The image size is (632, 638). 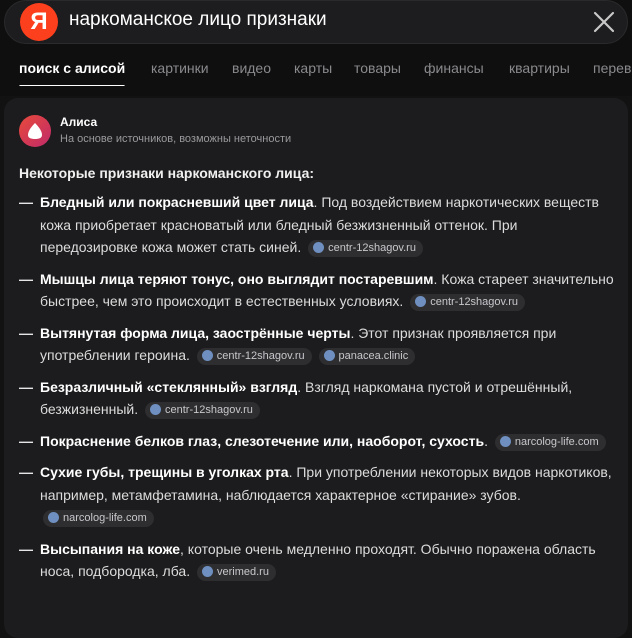 What do you see at coordinates (164, 472) in the screenshot?
I see `item-heading: Сухие губы, трещины в уголках рта` at bounding box center [164, 472].